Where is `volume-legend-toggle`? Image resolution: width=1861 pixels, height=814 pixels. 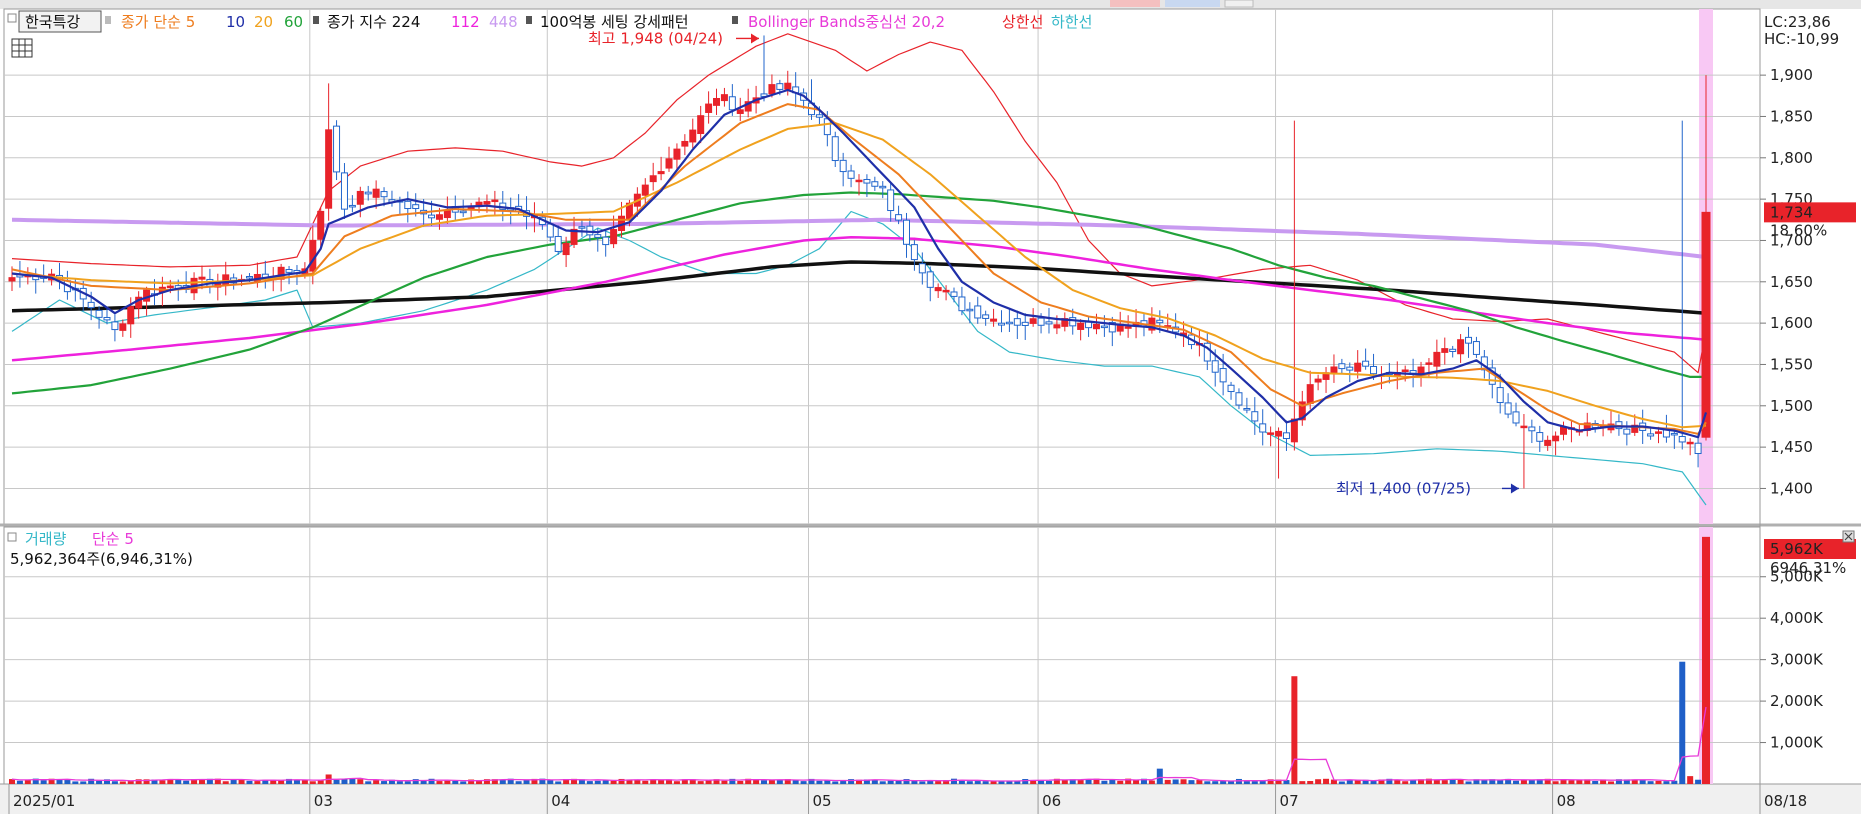 volume-legend-toggle is located at coordinates (12, 537).